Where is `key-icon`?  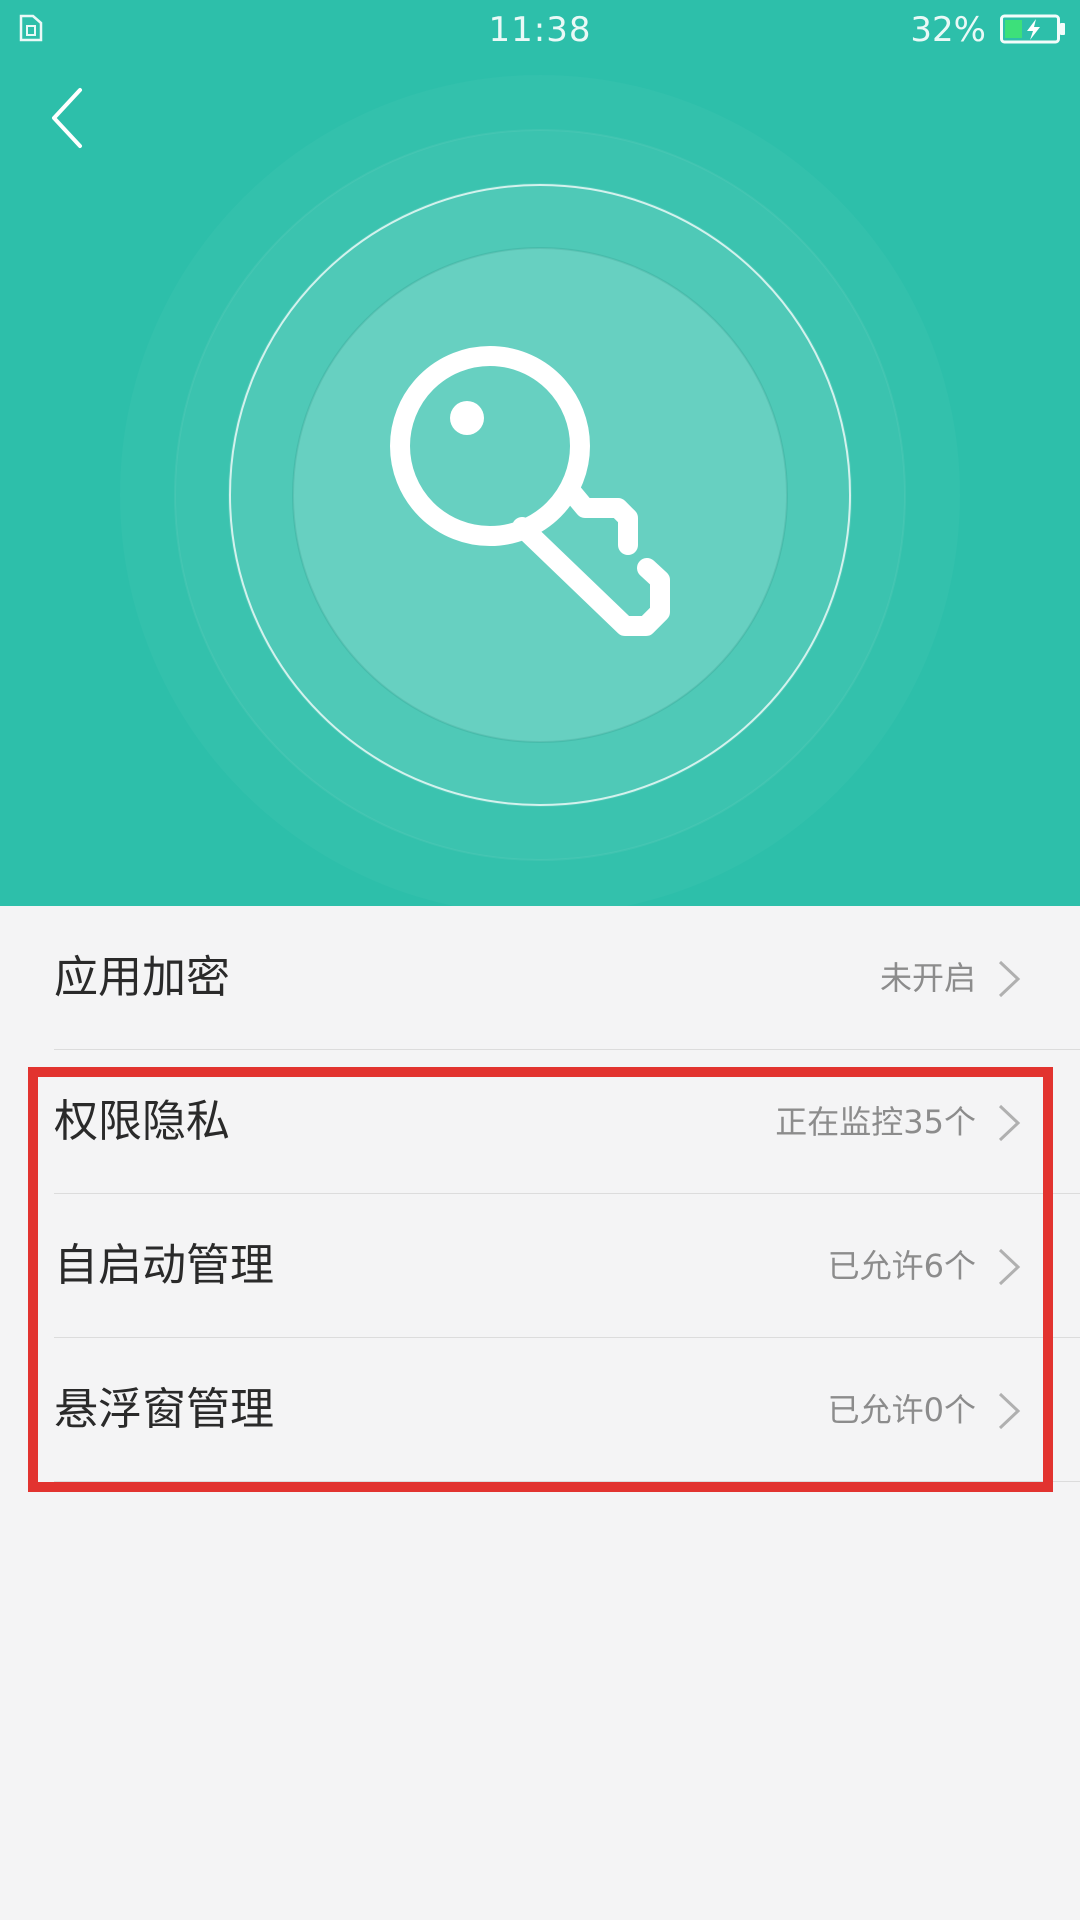 key-icon is located at coordinates (530, 491).